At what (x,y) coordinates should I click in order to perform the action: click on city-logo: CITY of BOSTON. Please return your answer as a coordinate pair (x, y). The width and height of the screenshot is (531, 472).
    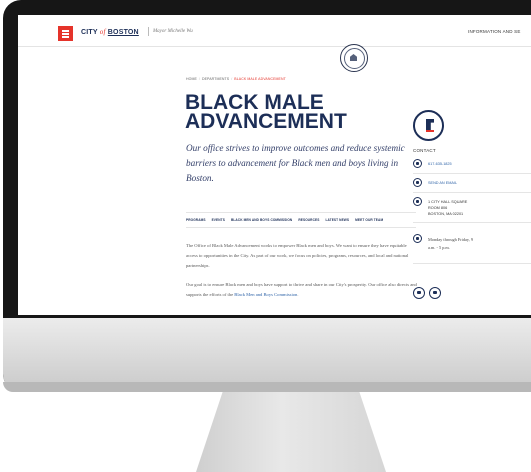
    Looking at the image, I should click on (110, 32).